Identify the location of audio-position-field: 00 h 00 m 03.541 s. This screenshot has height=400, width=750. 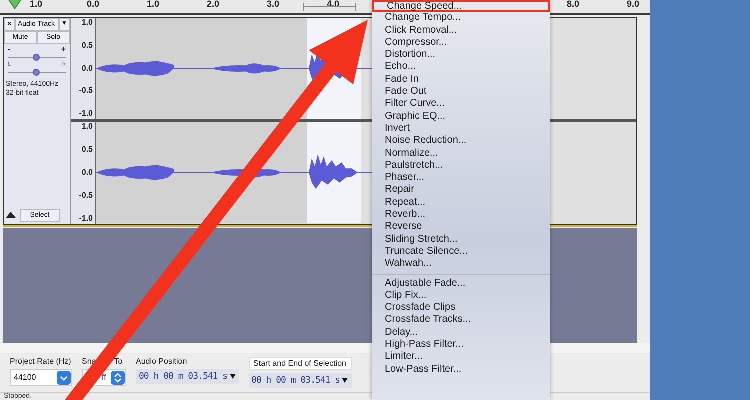
(187, 376).